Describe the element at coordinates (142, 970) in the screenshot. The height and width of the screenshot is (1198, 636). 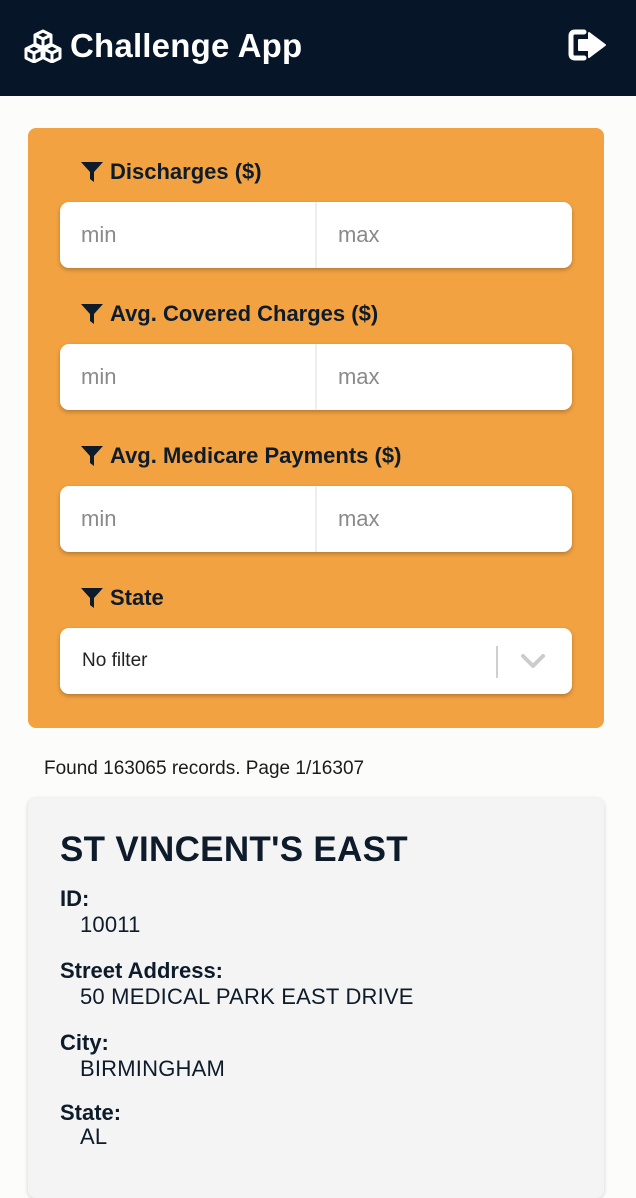
I see `field-label-street-address: Street Address:` at that location.